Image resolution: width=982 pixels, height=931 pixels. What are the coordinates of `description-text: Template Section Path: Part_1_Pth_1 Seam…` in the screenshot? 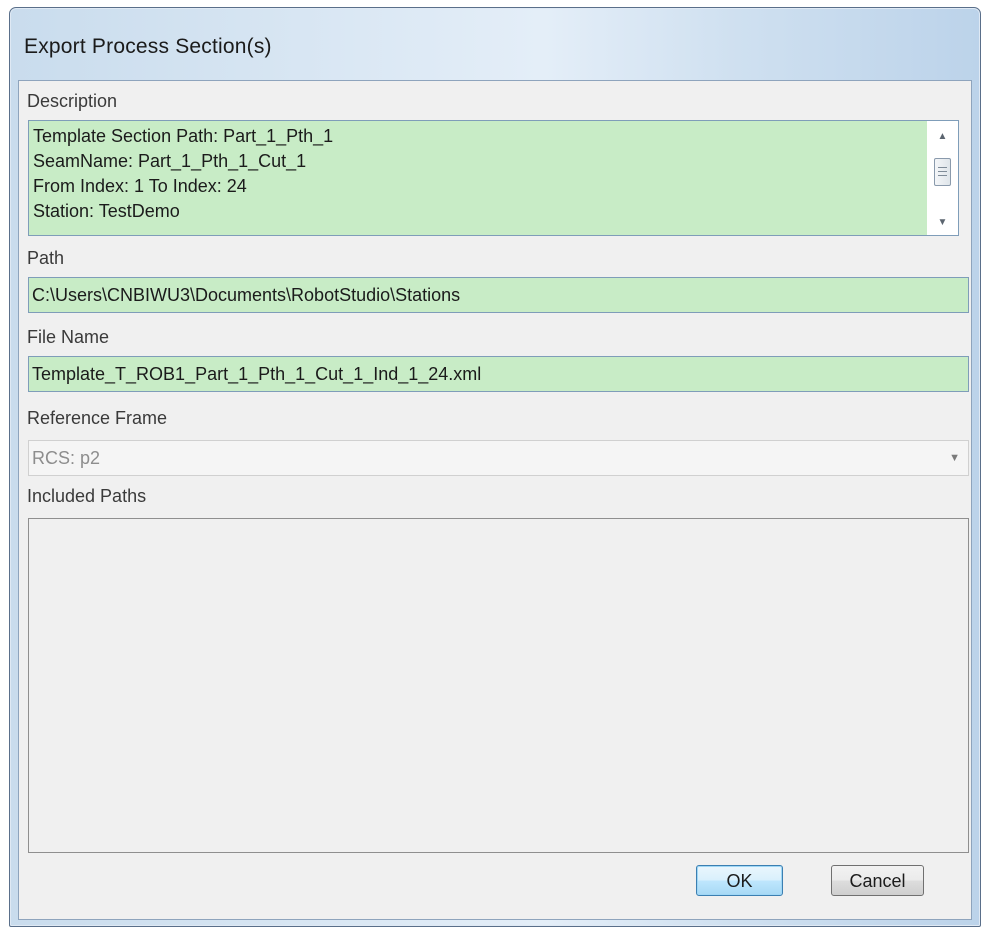 It's located at (478, 174).